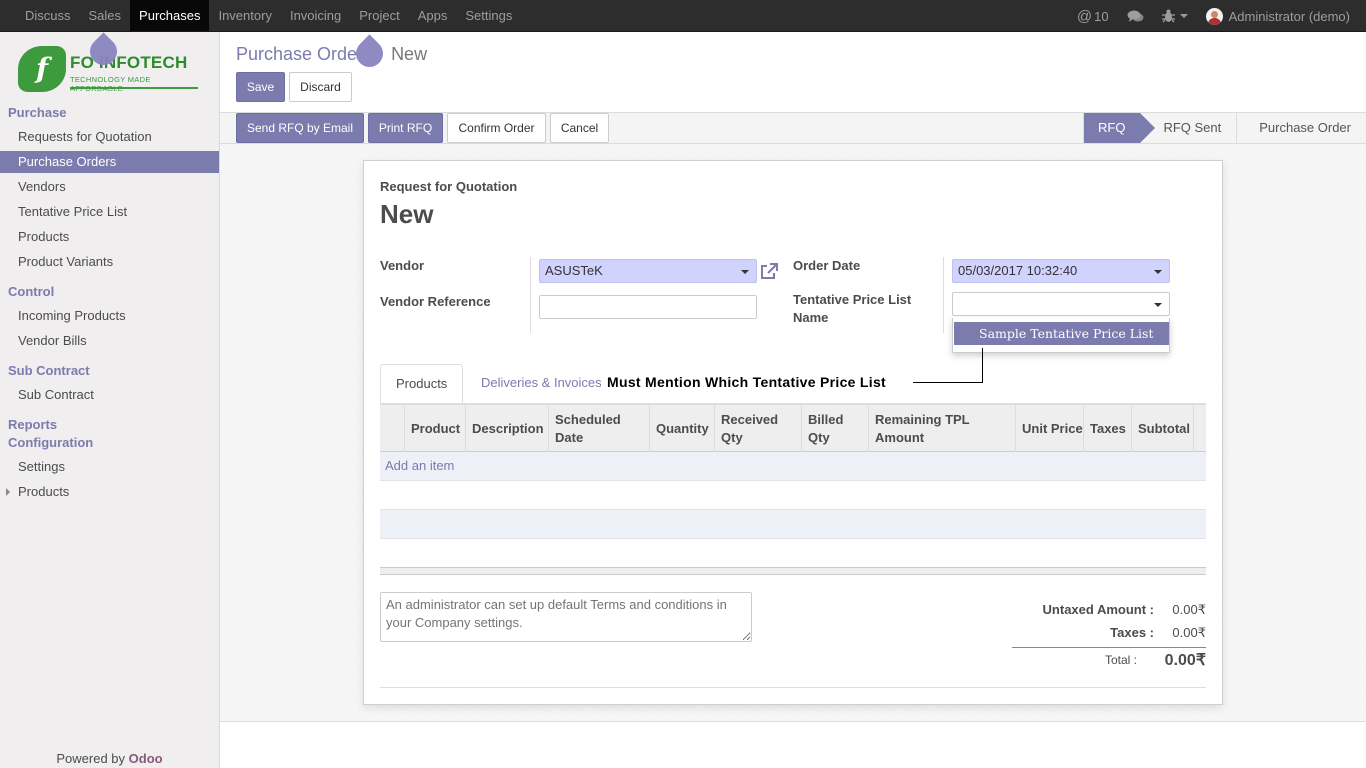  Describe the element at coordinates (1109, 647) in the screenshot. I see `totals-divider` at that location.